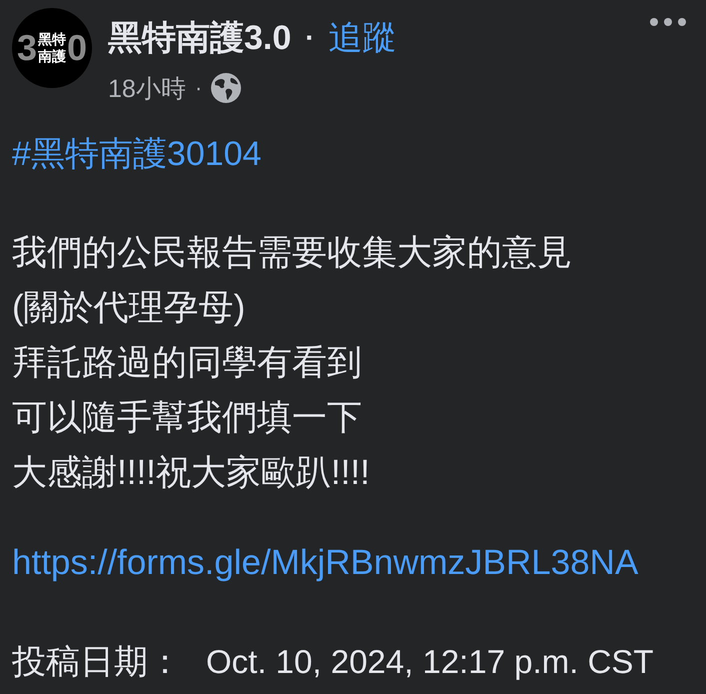 The image size is (706, 694). What do you see at coordinates (52, 39) in the screenshot?
I see `avatar-text: 黑特` at bounding box center [52, 39].